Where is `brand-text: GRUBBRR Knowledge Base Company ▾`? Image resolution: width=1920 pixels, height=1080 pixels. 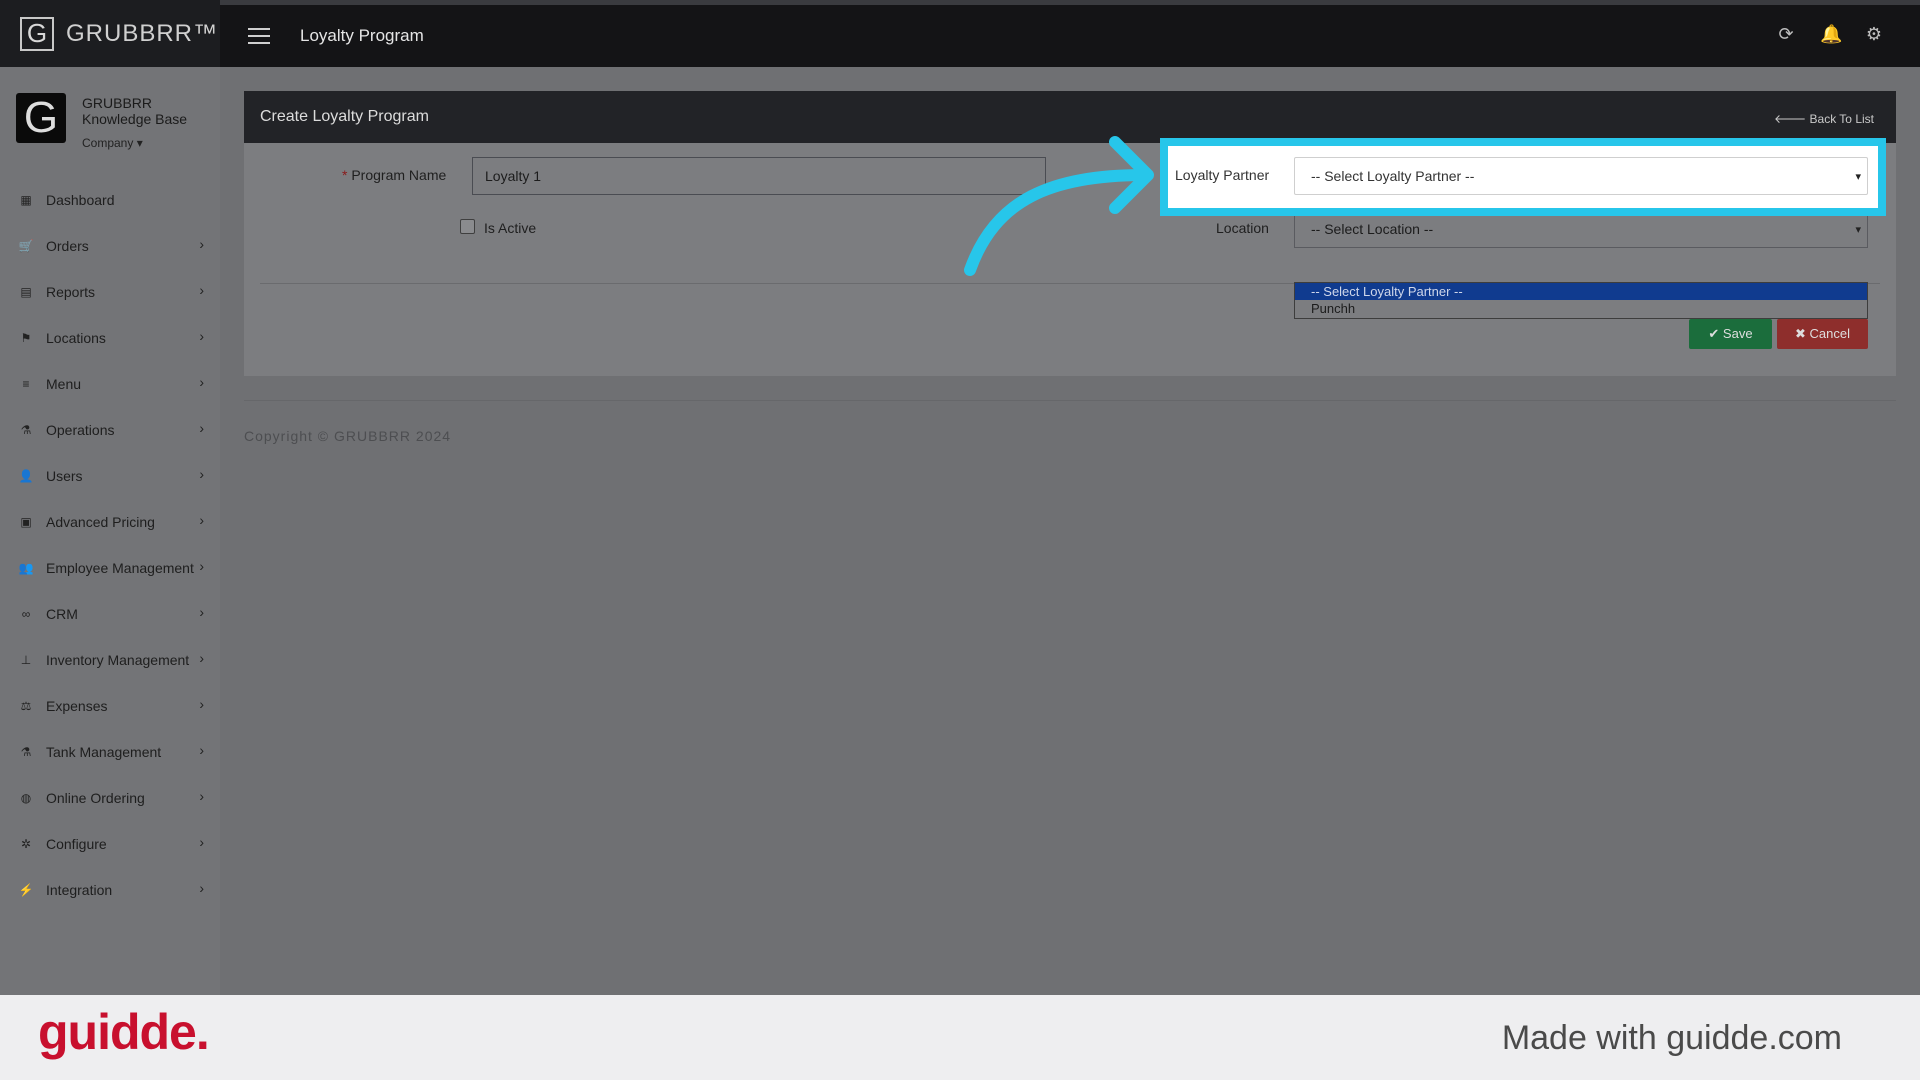 brand-text: GRUBBRR Knowledge Base Company ▾ is located at coordinates (134, 122).